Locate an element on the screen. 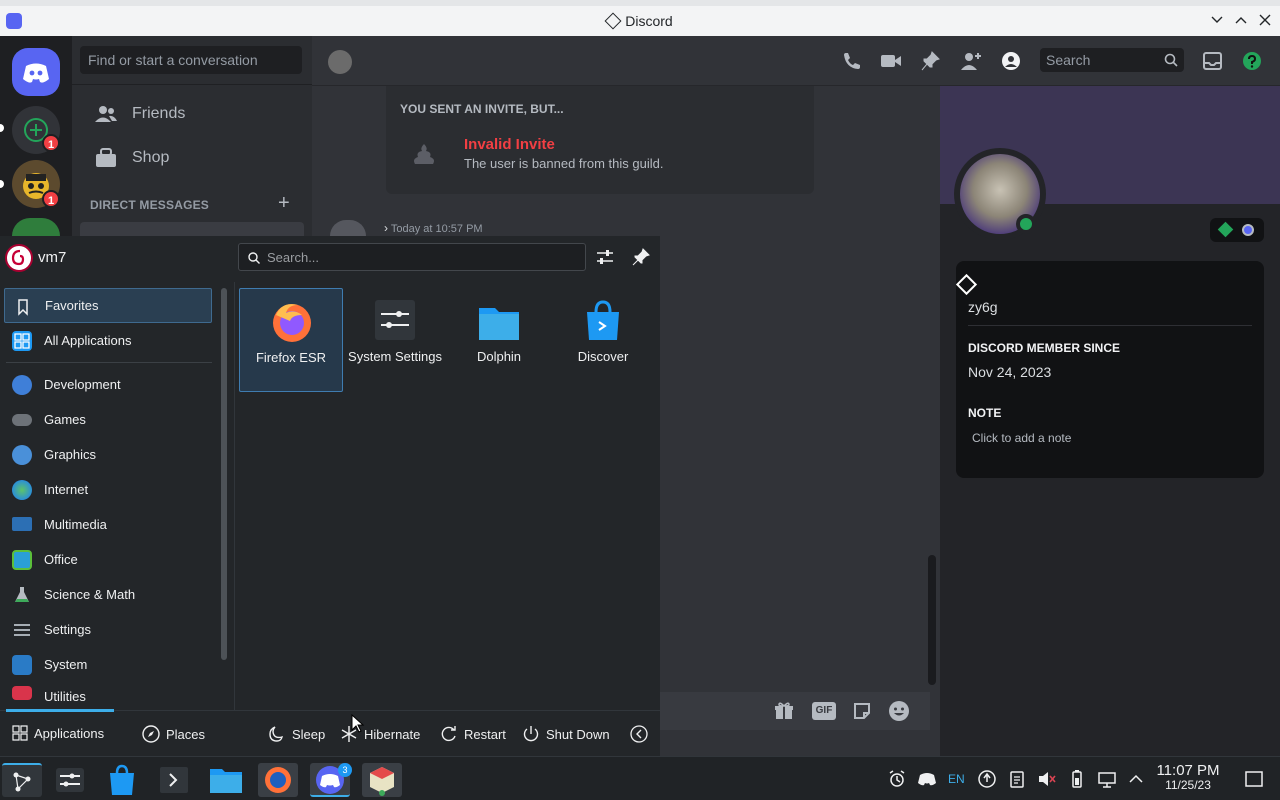 The height and width of the screenshot is (800, 1280). restart-button: Restart is located at coordinates (473, 734).